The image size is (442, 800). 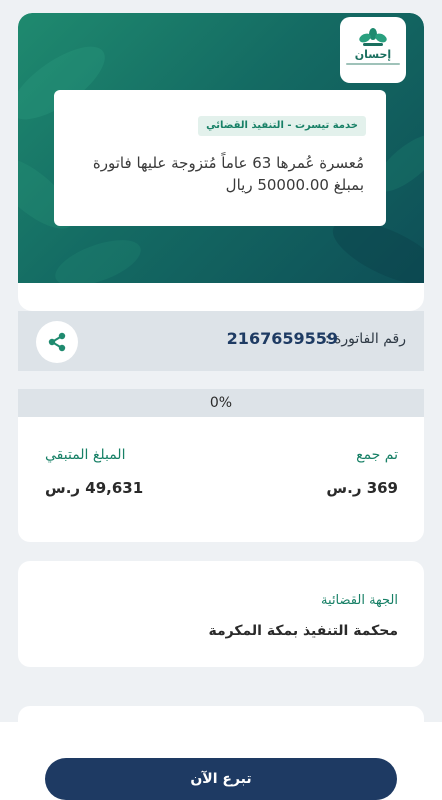 I want to click on progress-percent: 0%, so click(x=221, y=403).